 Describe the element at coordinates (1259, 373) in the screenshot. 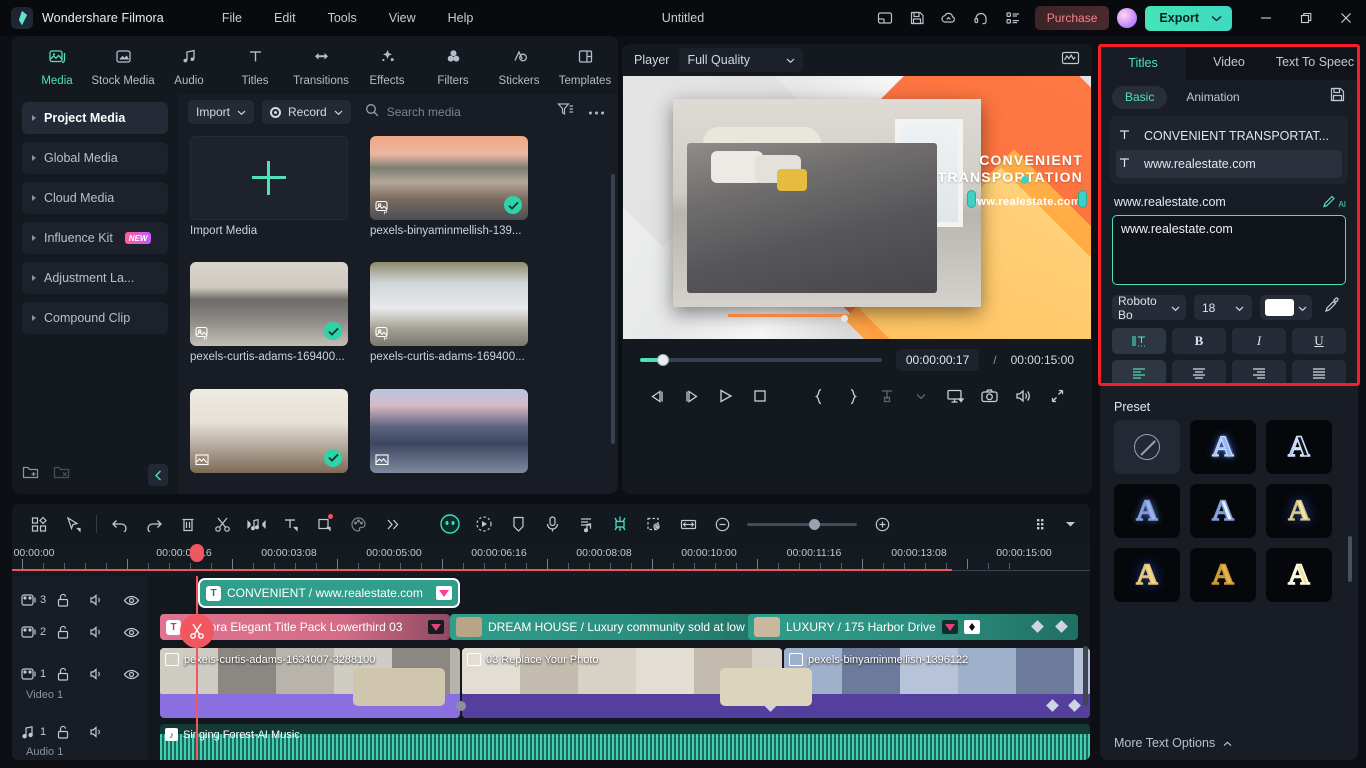

I see `align-right-button` at that location.